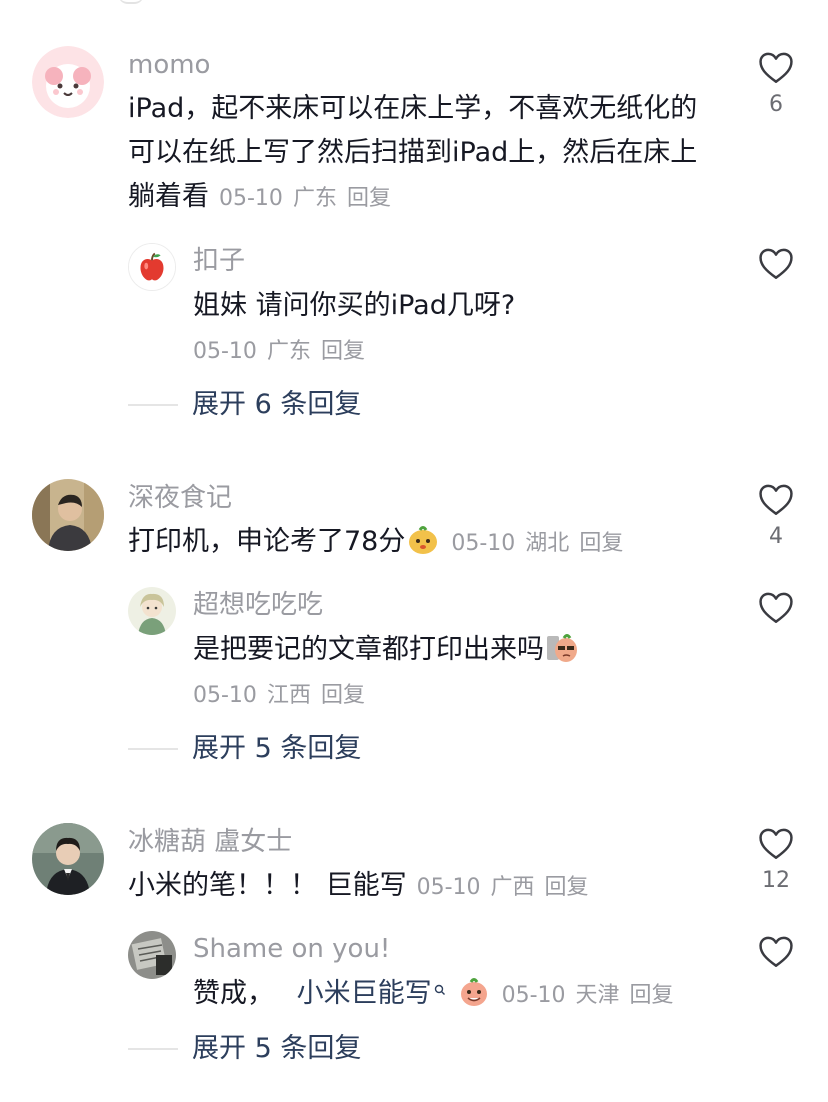 The height and width of the screenshot is (1102, 828). I want to click on like-count: 12, so click(776, 880).